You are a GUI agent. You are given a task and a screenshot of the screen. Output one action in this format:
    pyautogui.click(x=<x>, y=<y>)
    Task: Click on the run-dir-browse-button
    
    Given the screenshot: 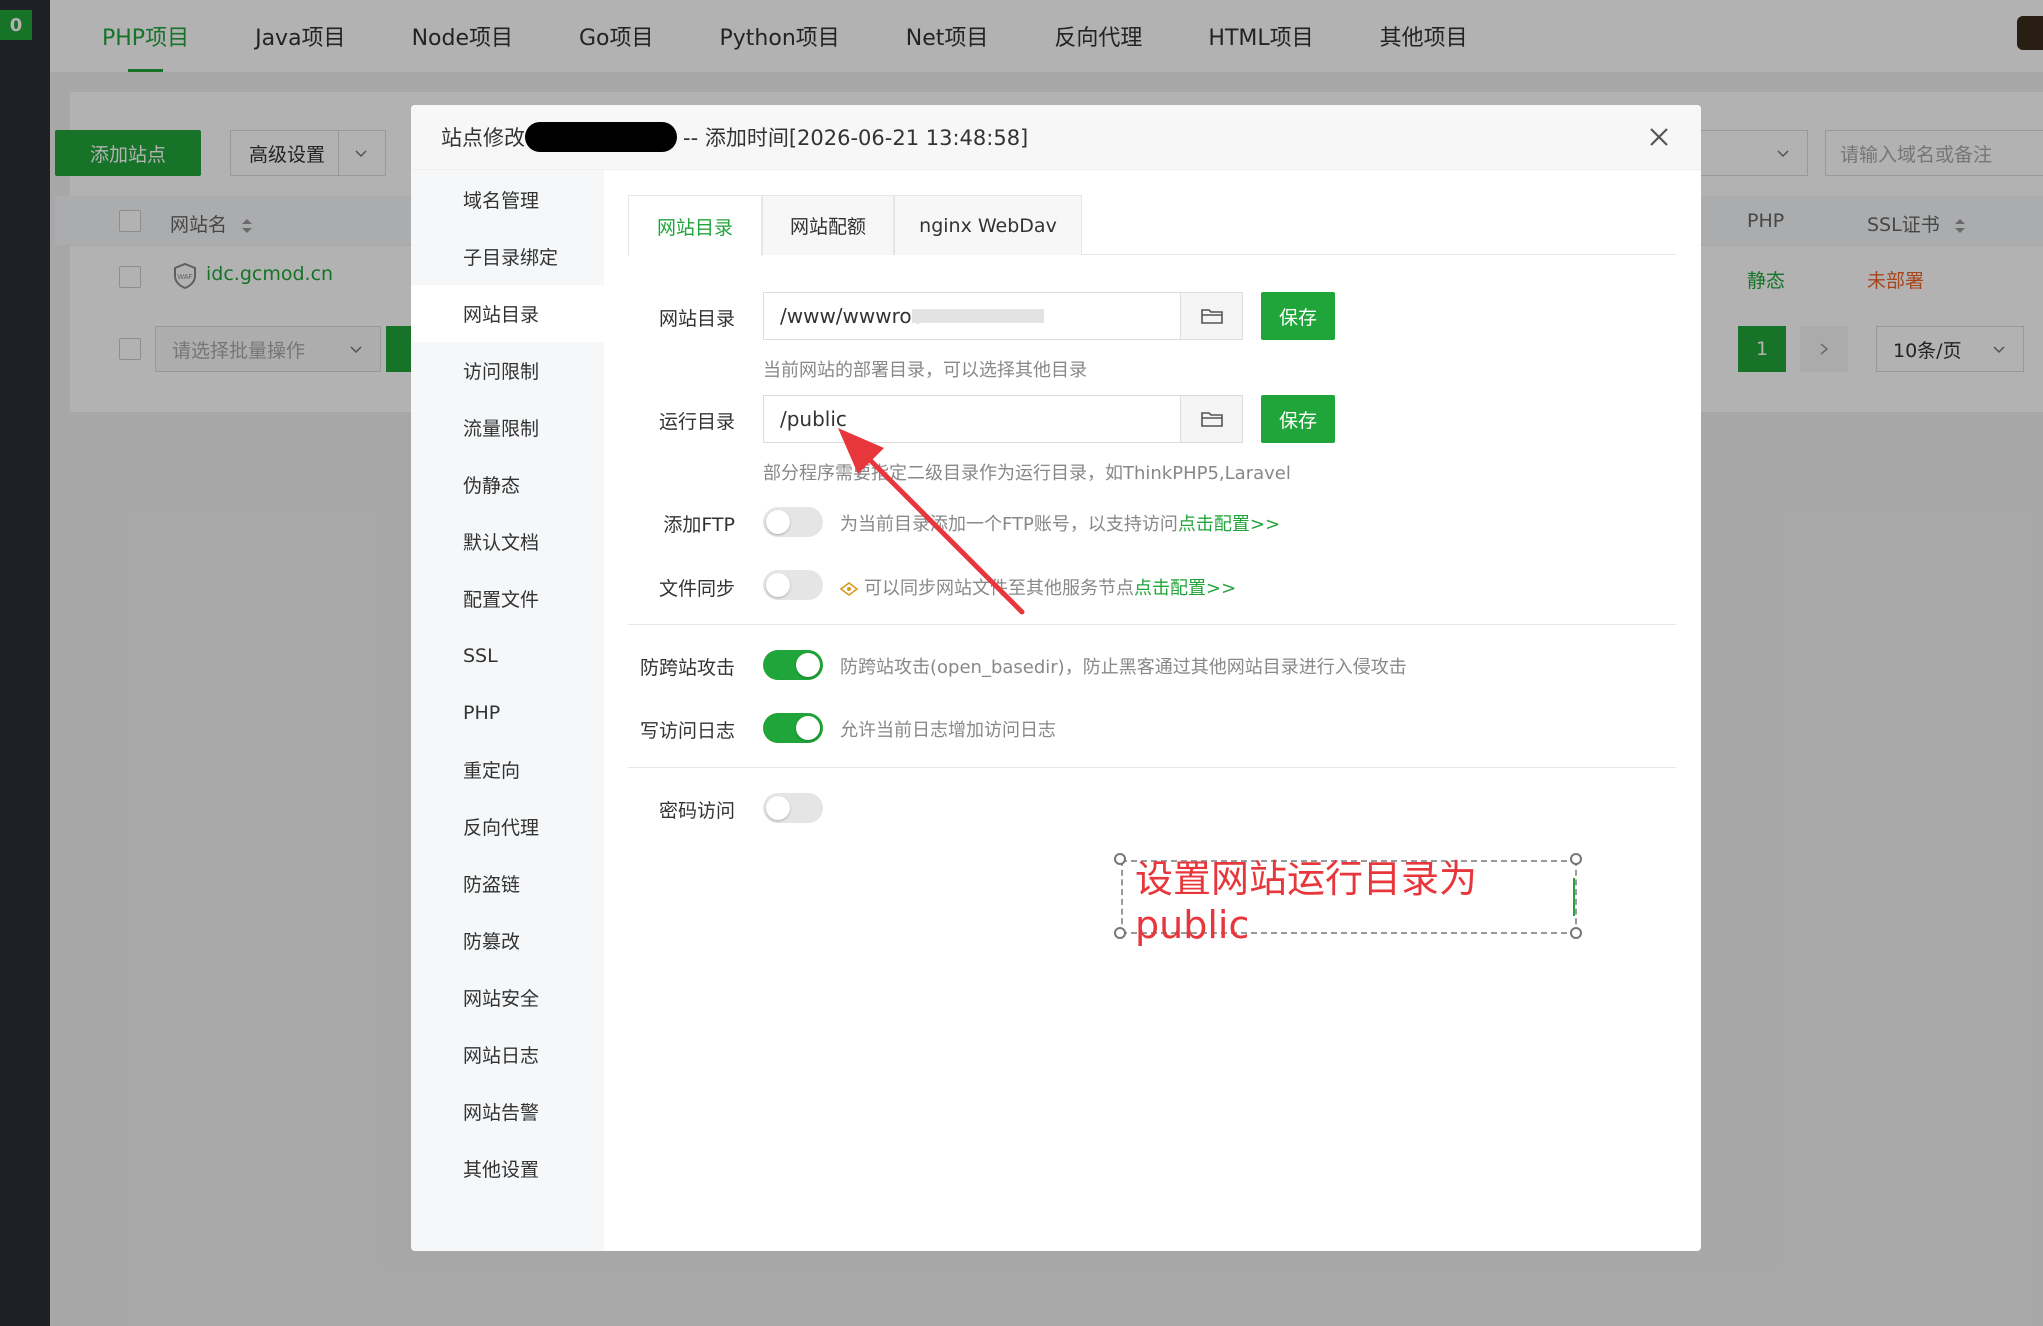 What is the action you would take?
    pyautogui.click(x=1212, y=419)
    